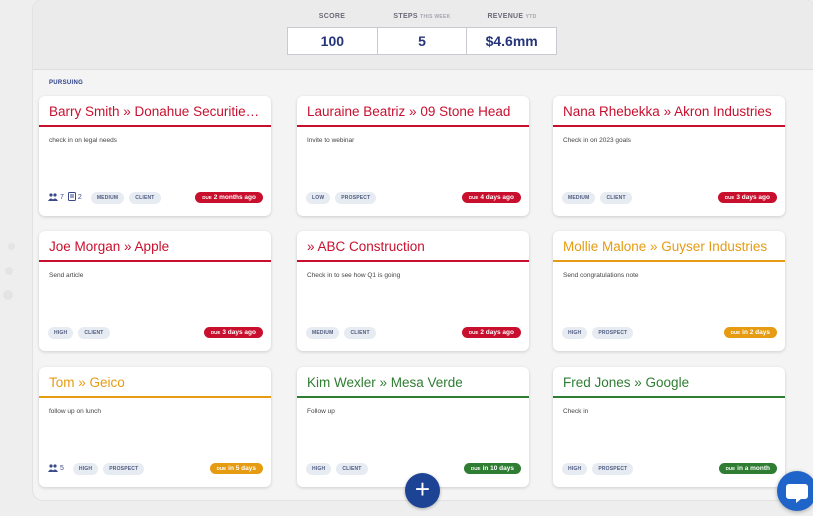  What do you see at coordinates (491, 197) in the screenshot?
I see `due-badge: DUE 4 days ago` at bounding box center [491, 197].